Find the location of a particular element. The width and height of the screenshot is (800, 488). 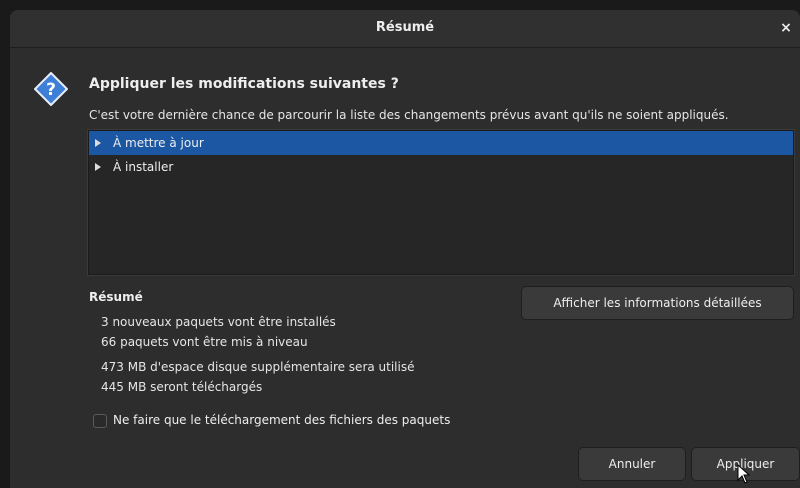

close-icon: × is located at coordinates (786, 28).